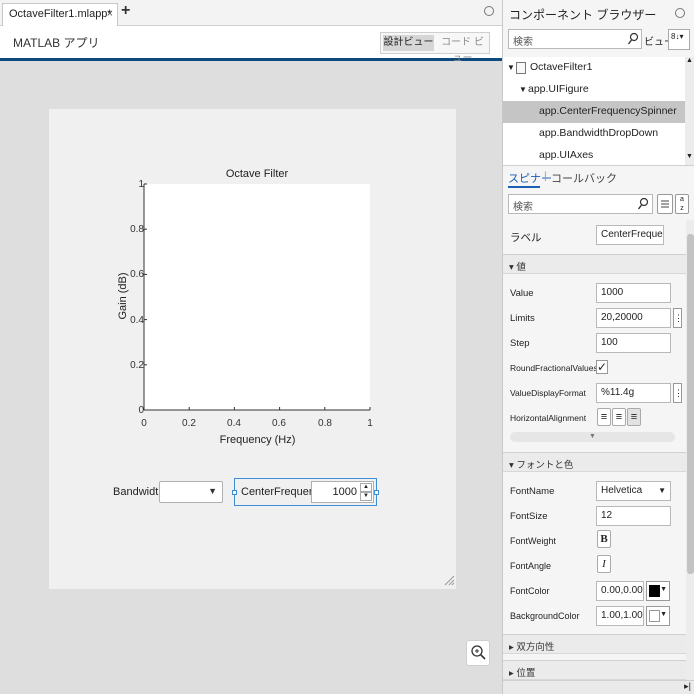 The height and width of the screenshot is (694, 694). Describe the element at coordinates (633, 318) in the screenshot. I see `limits-field: 20,20000` at that location.